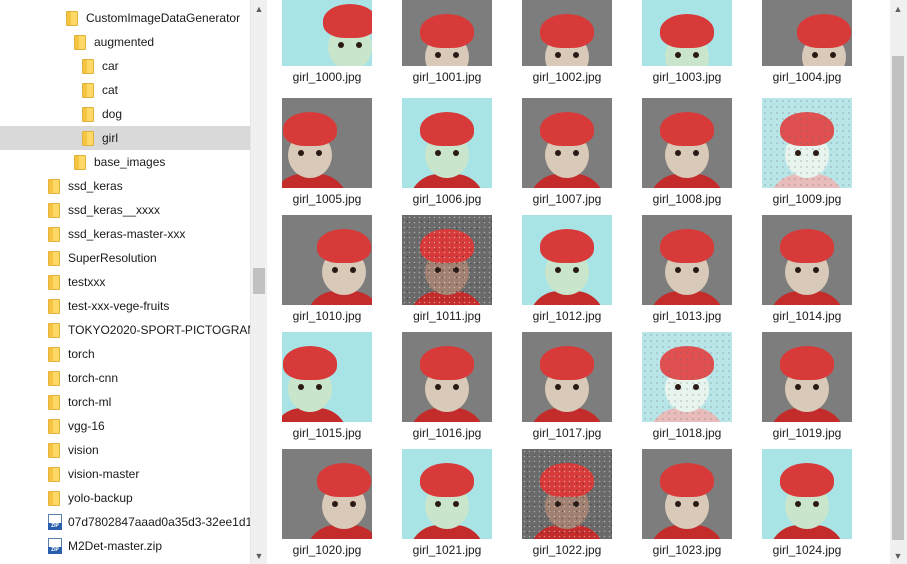 This screenshot has width=907, height=564. What do you see at coordinates (125, 186) in the screenshot?
I see `tree-item: ssd_keras` at bounding box center [125, 186].